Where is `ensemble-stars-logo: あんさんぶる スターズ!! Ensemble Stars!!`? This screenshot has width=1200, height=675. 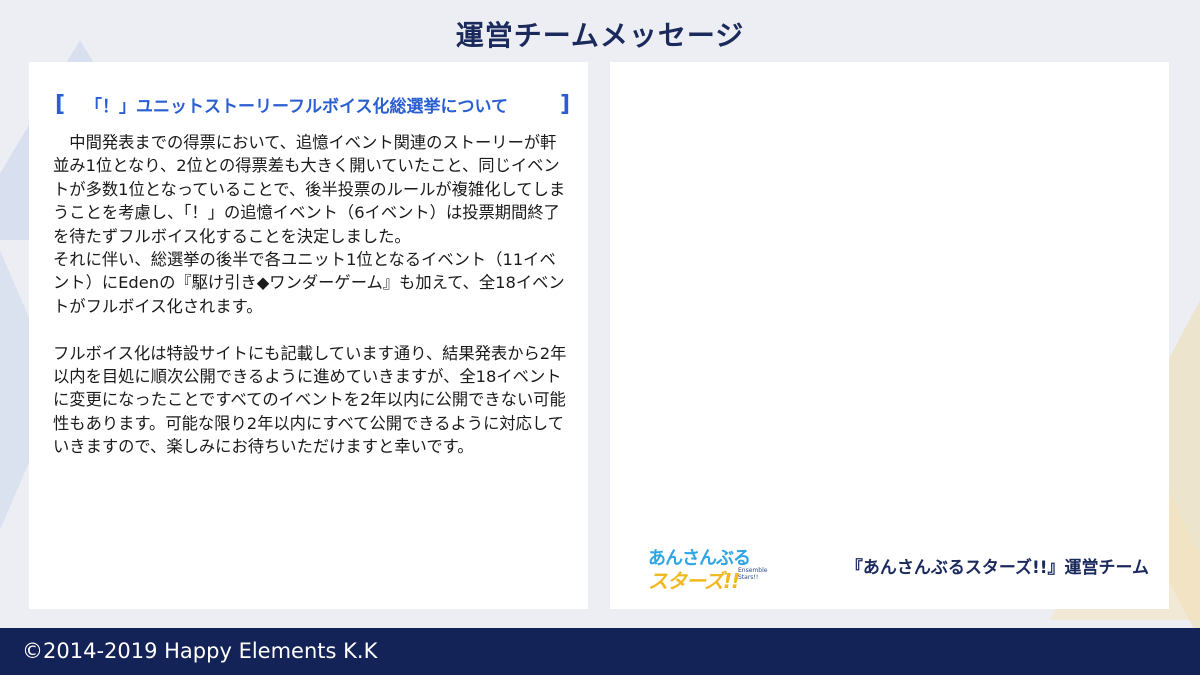 ensemble-stars-logo: あんさんぶる スターズ!! Ensemble Stars!! is located at coordinates (707, 569).